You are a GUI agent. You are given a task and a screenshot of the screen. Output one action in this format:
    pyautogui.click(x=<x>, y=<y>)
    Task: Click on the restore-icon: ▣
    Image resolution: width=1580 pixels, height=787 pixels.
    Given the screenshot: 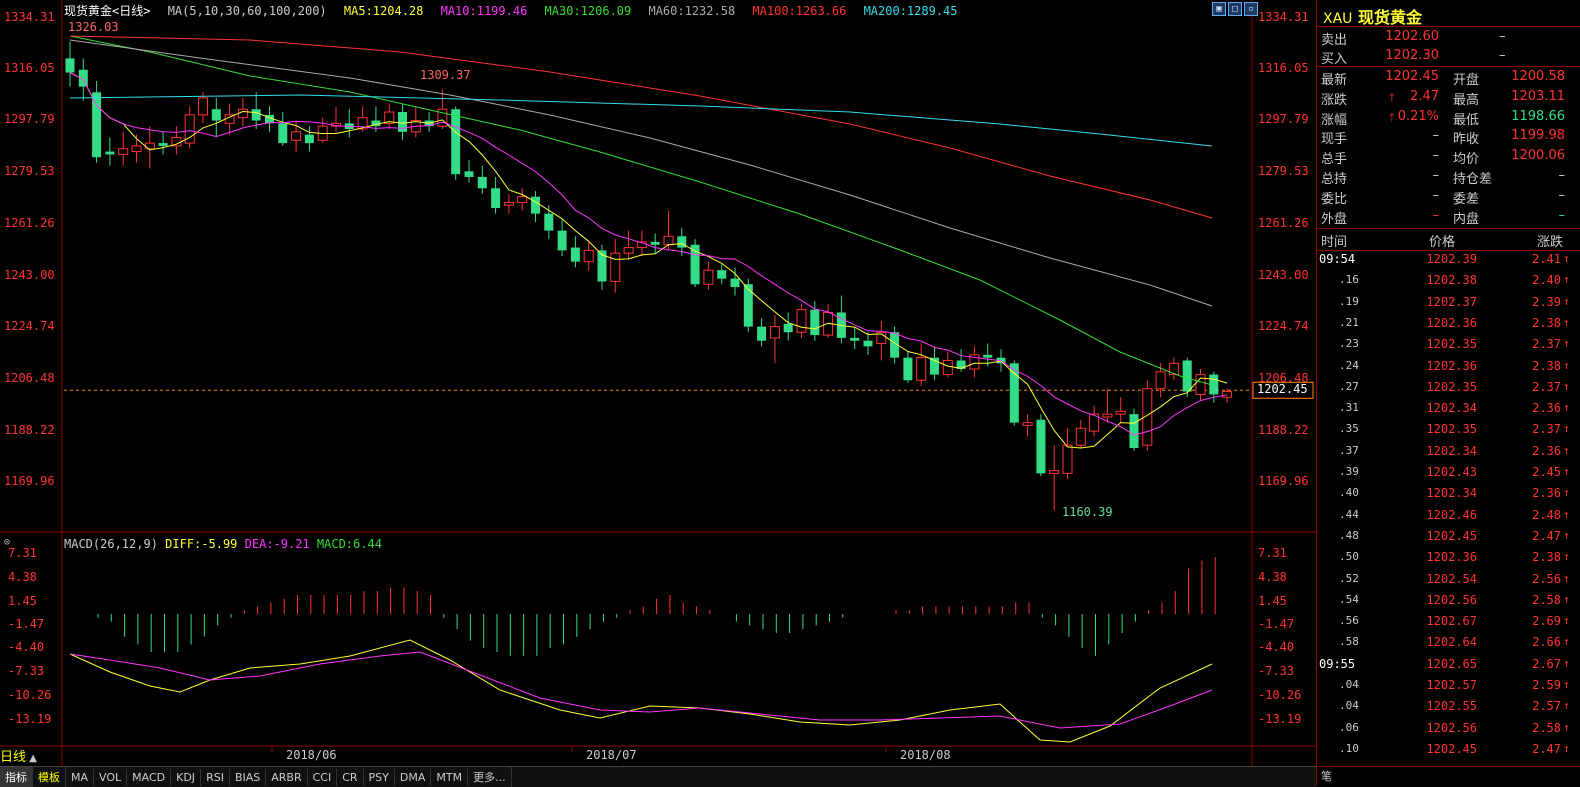 What is the action you would take?
    pyautogui.click(x=1219, y=9)
    